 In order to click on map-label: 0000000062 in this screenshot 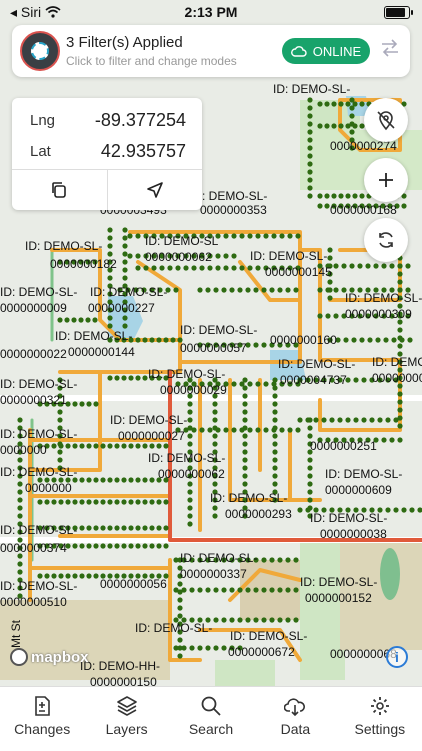, I will do `click(191, 474)`.